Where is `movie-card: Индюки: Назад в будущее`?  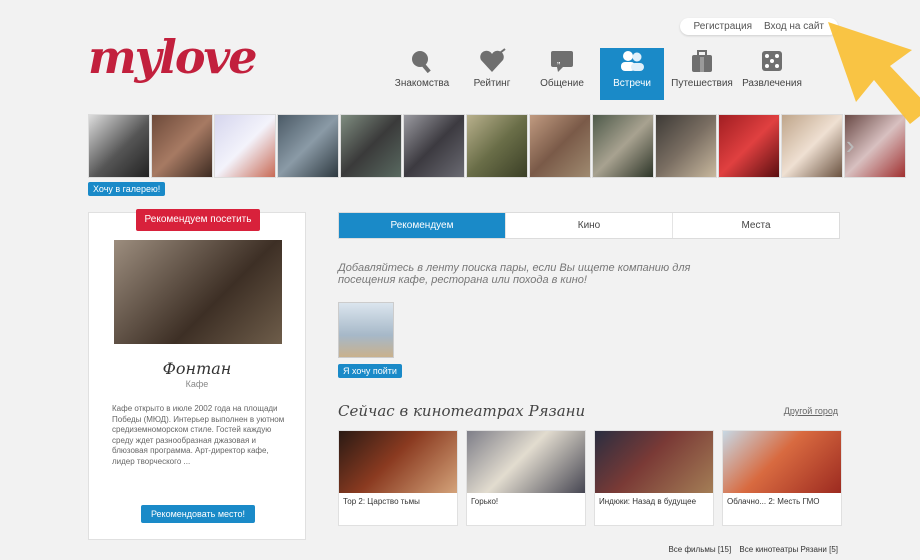
movie-card: Индюки: Назад в будущее is located at coordinates (654, 478).